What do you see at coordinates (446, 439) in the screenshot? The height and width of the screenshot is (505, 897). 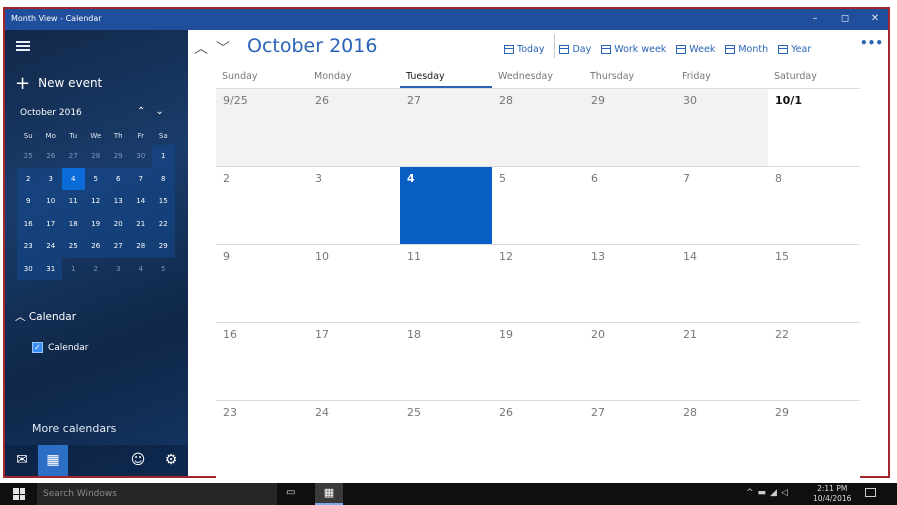 I see `day-cell: 25` at bounding box center [446, 439].